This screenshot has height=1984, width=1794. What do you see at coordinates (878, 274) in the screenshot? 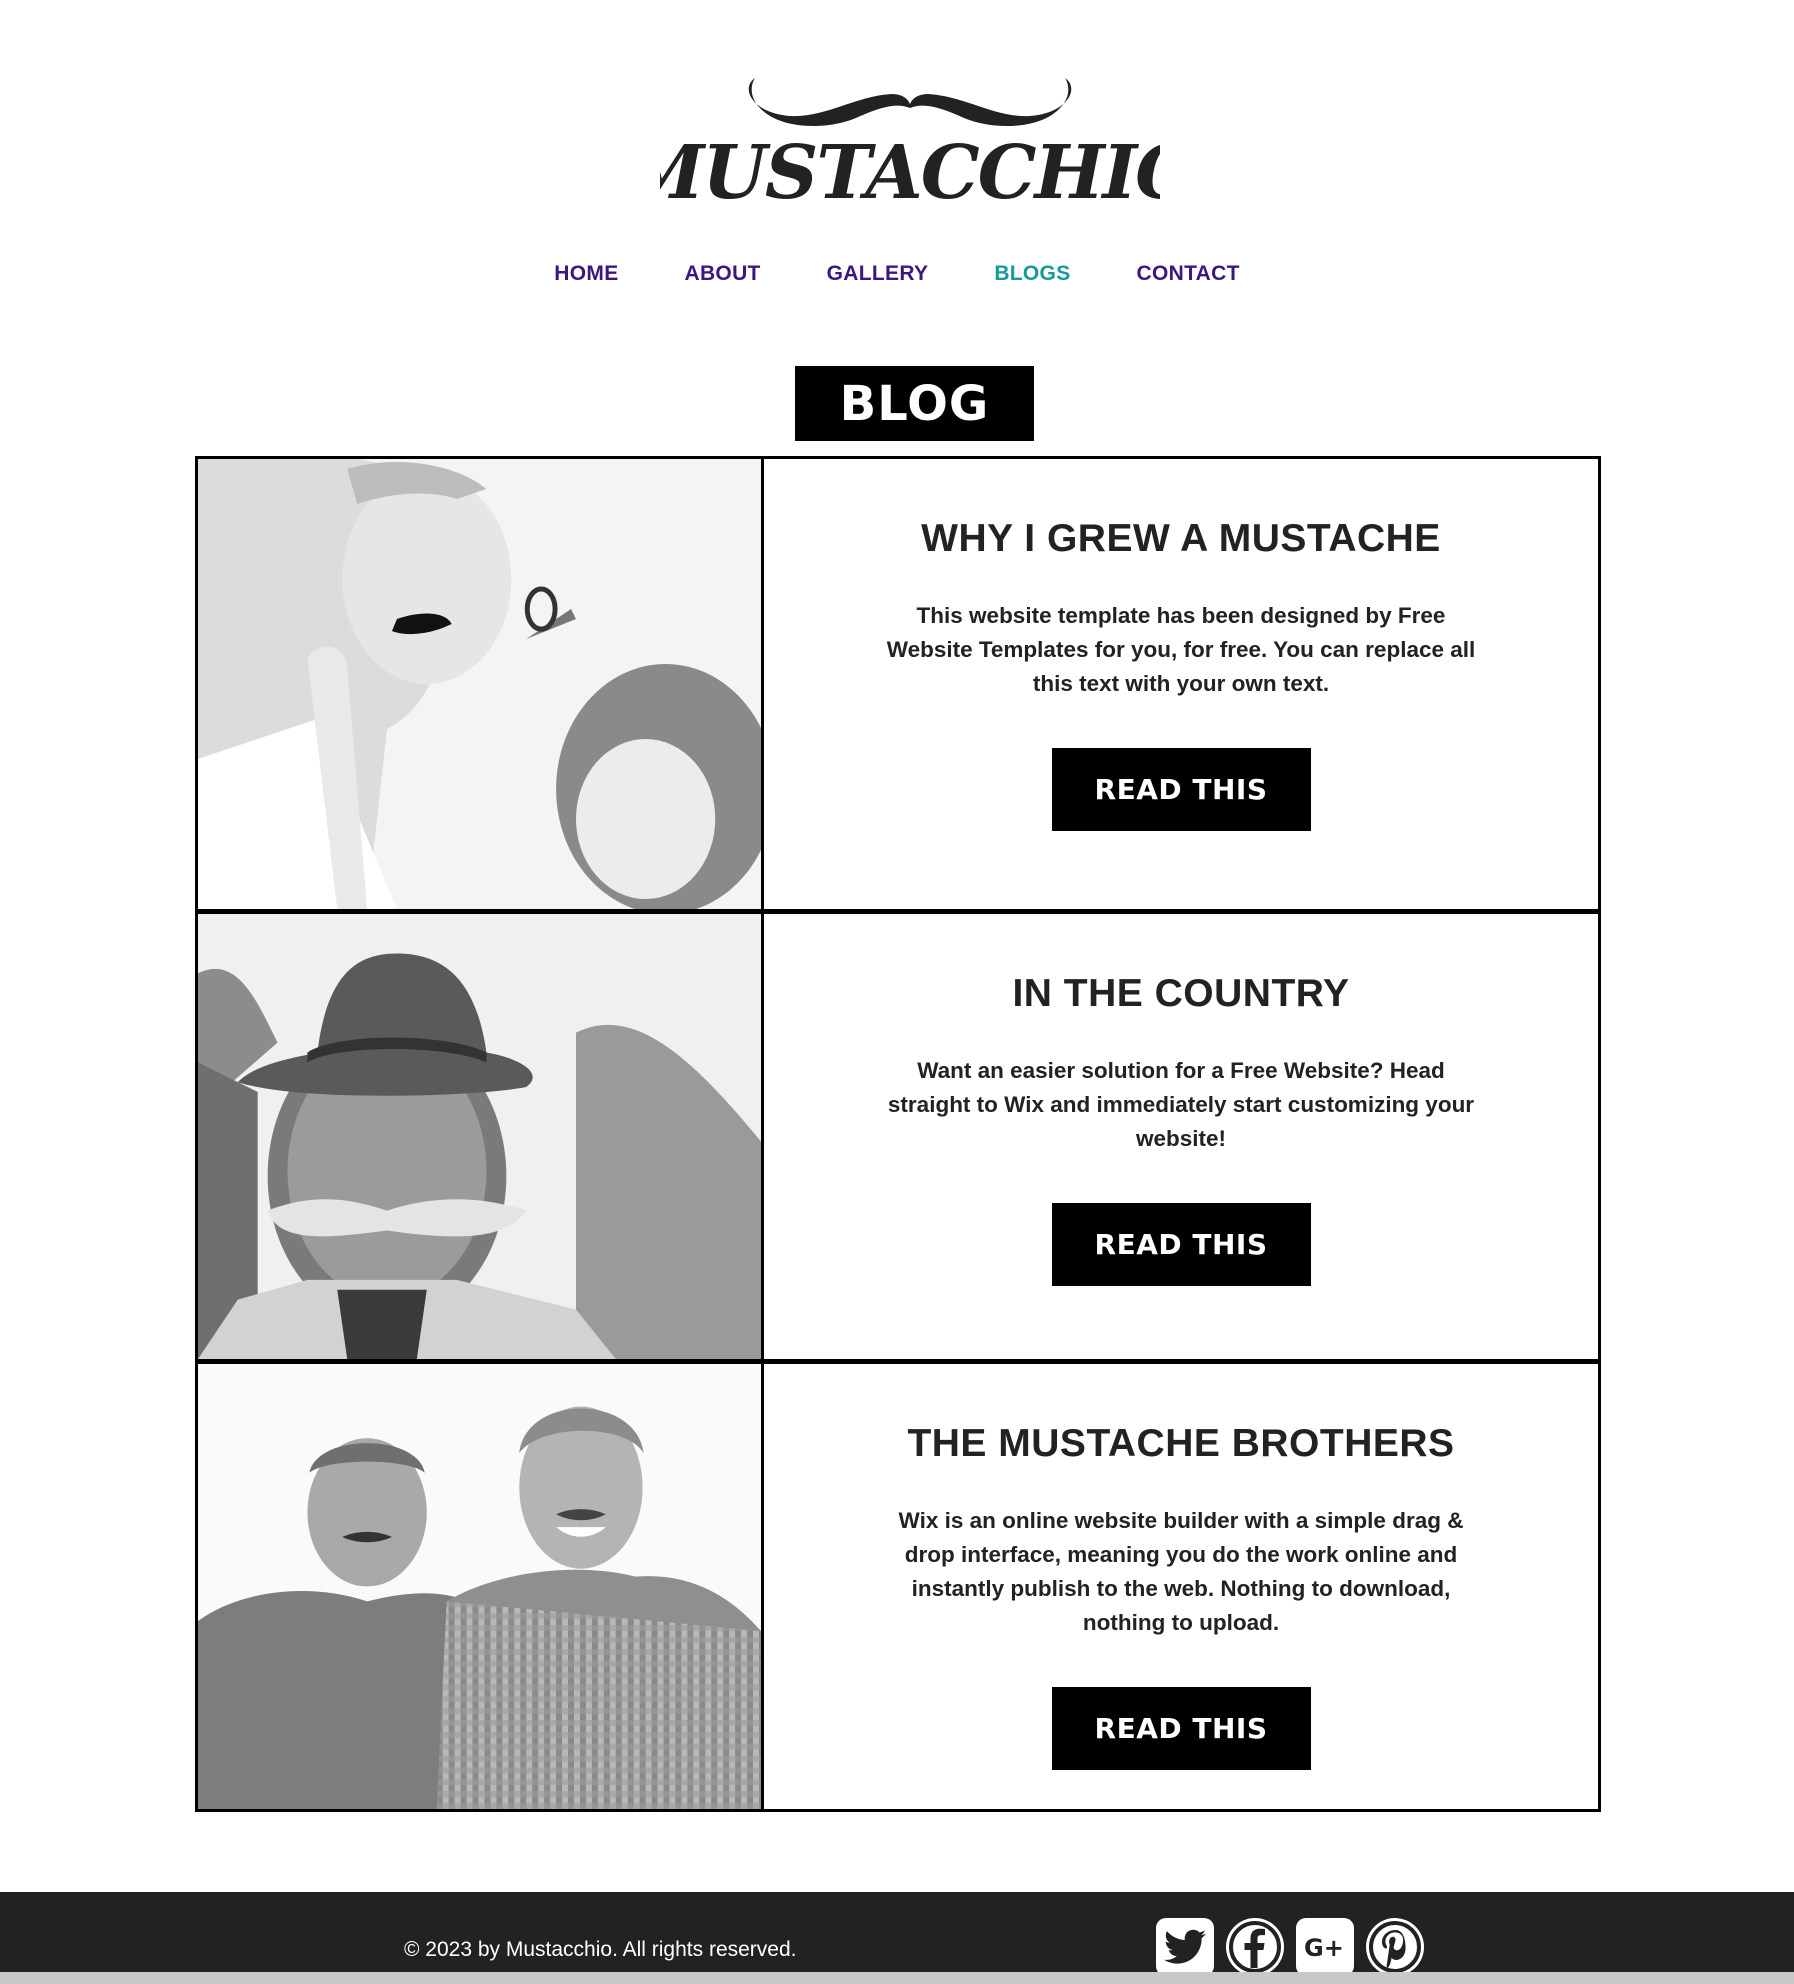
I see `nav-gallery: GALLERY` at bounding box center [878, 274].